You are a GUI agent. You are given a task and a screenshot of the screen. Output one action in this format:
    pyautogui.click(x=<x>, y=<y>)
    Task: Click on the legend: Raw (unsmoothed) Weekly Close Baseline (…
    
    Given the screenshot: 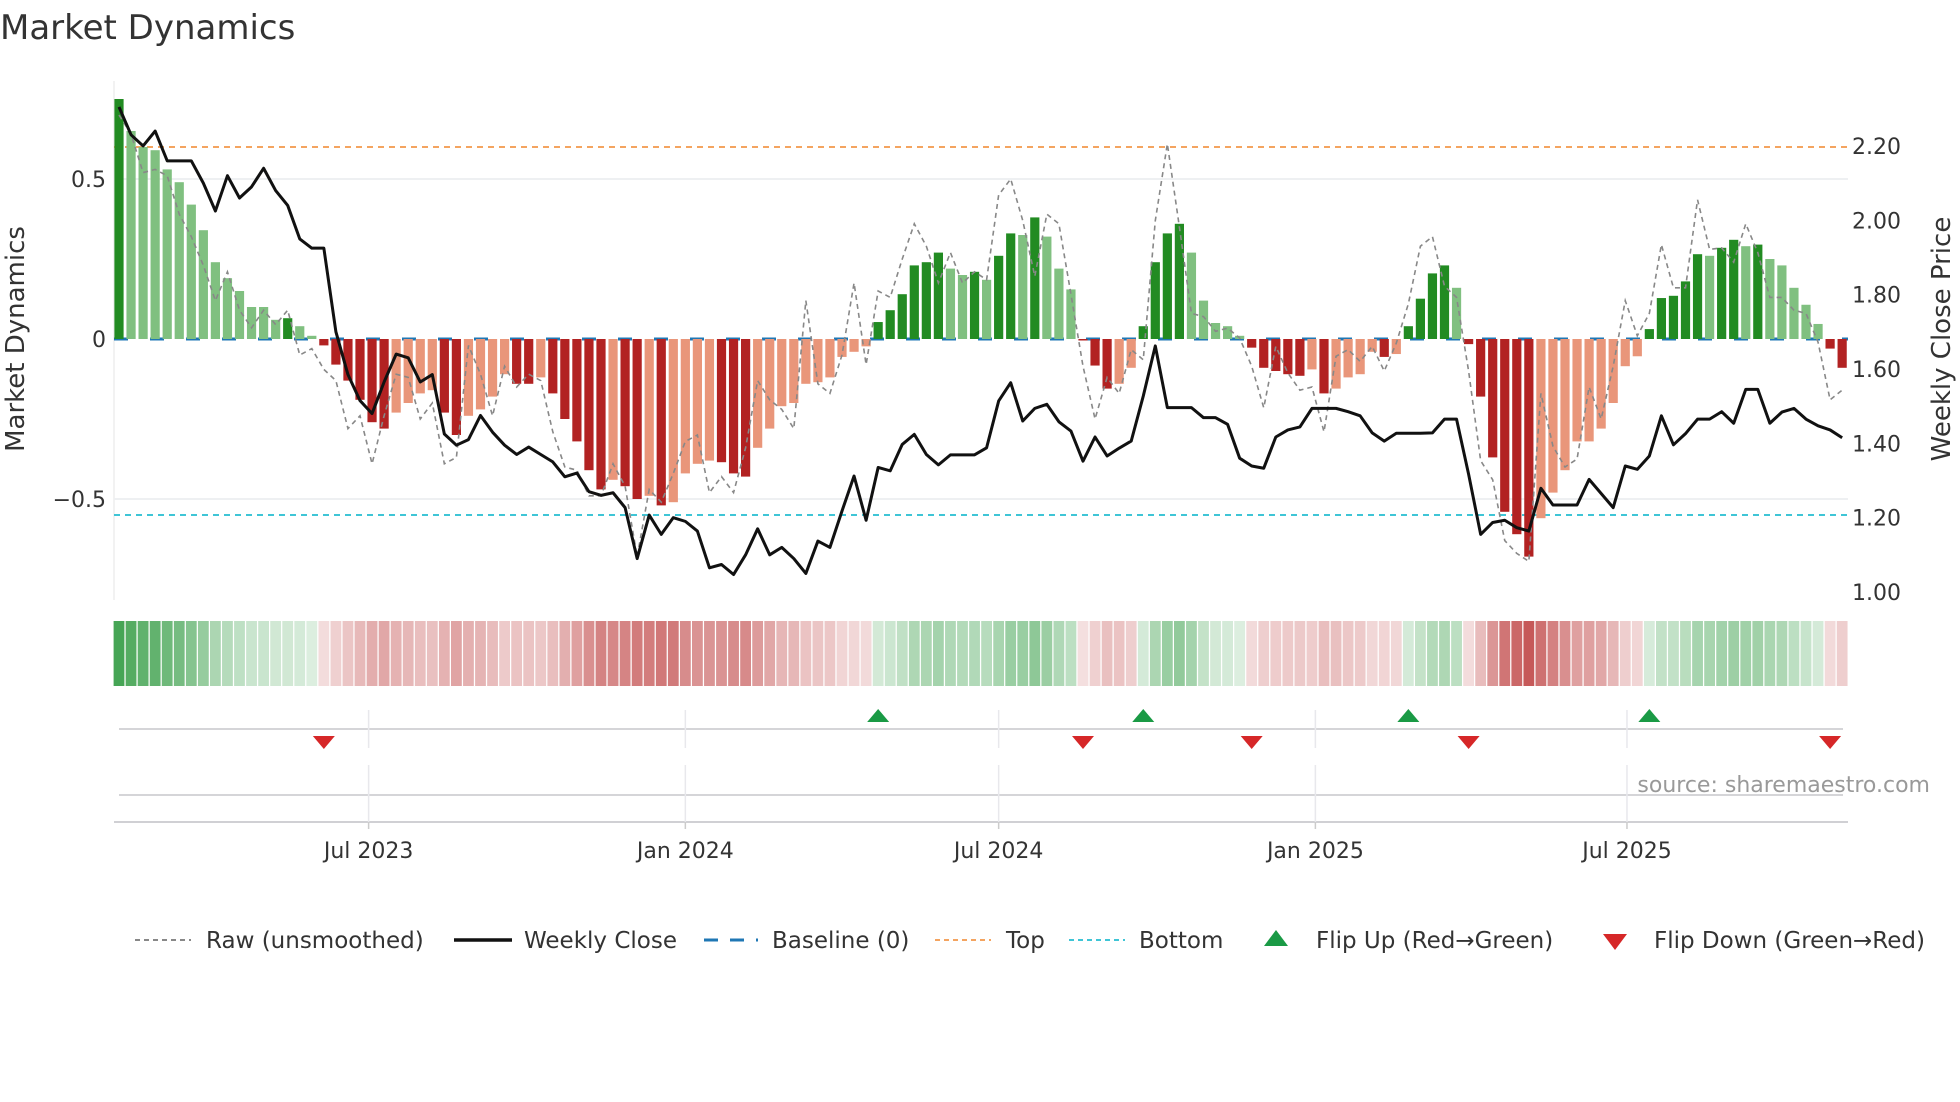 What is the action you would take?
    pyautogui.click(x=1030, y=941)
    